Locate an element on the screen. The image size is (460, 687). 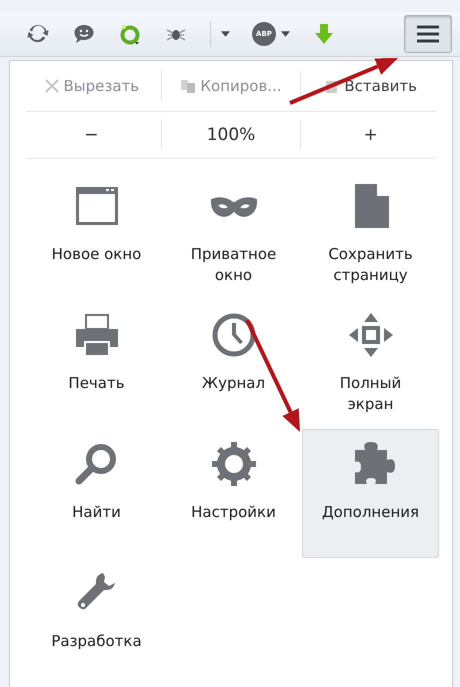
menu-icon is located at coordinates (428, 34).